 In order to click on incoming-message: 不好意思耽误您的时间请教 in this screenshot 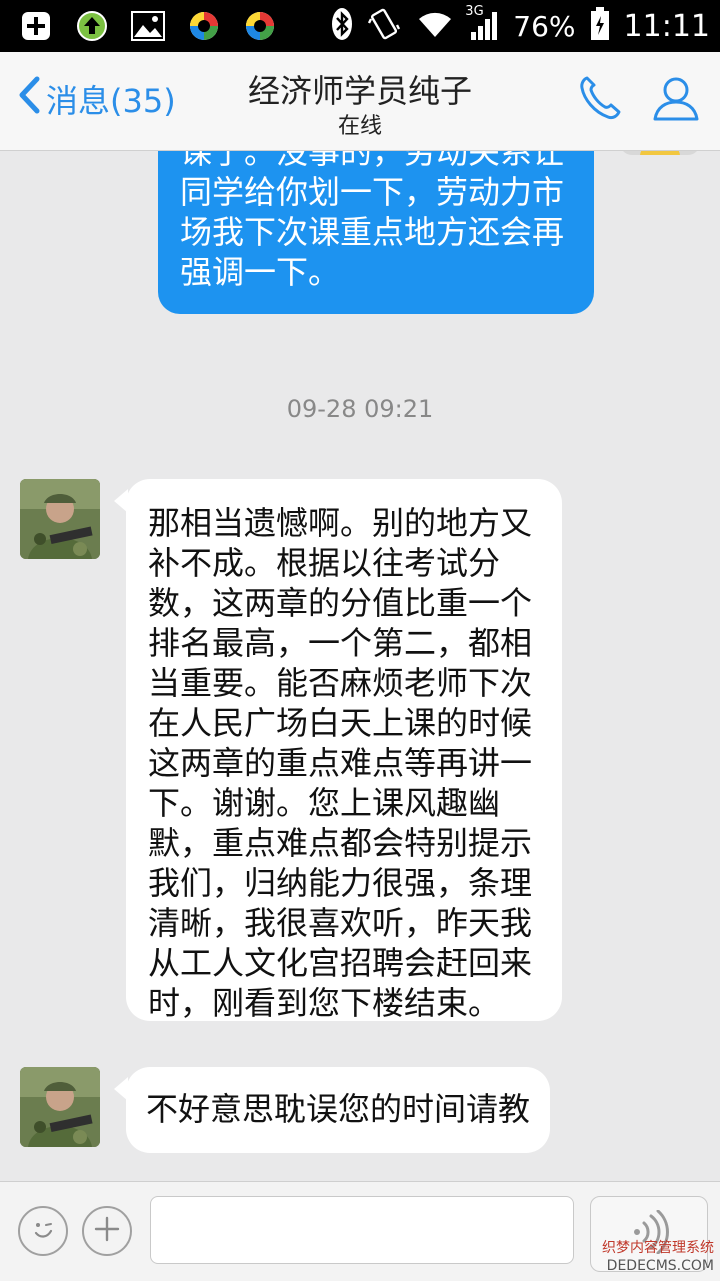, I will do `click(332, 1110)`.